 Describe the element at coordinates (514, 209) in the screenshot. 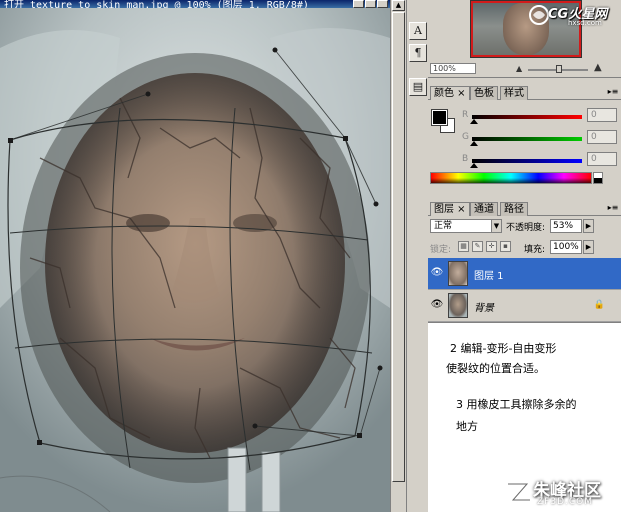

I see `tab-paths: 路径` at that location.